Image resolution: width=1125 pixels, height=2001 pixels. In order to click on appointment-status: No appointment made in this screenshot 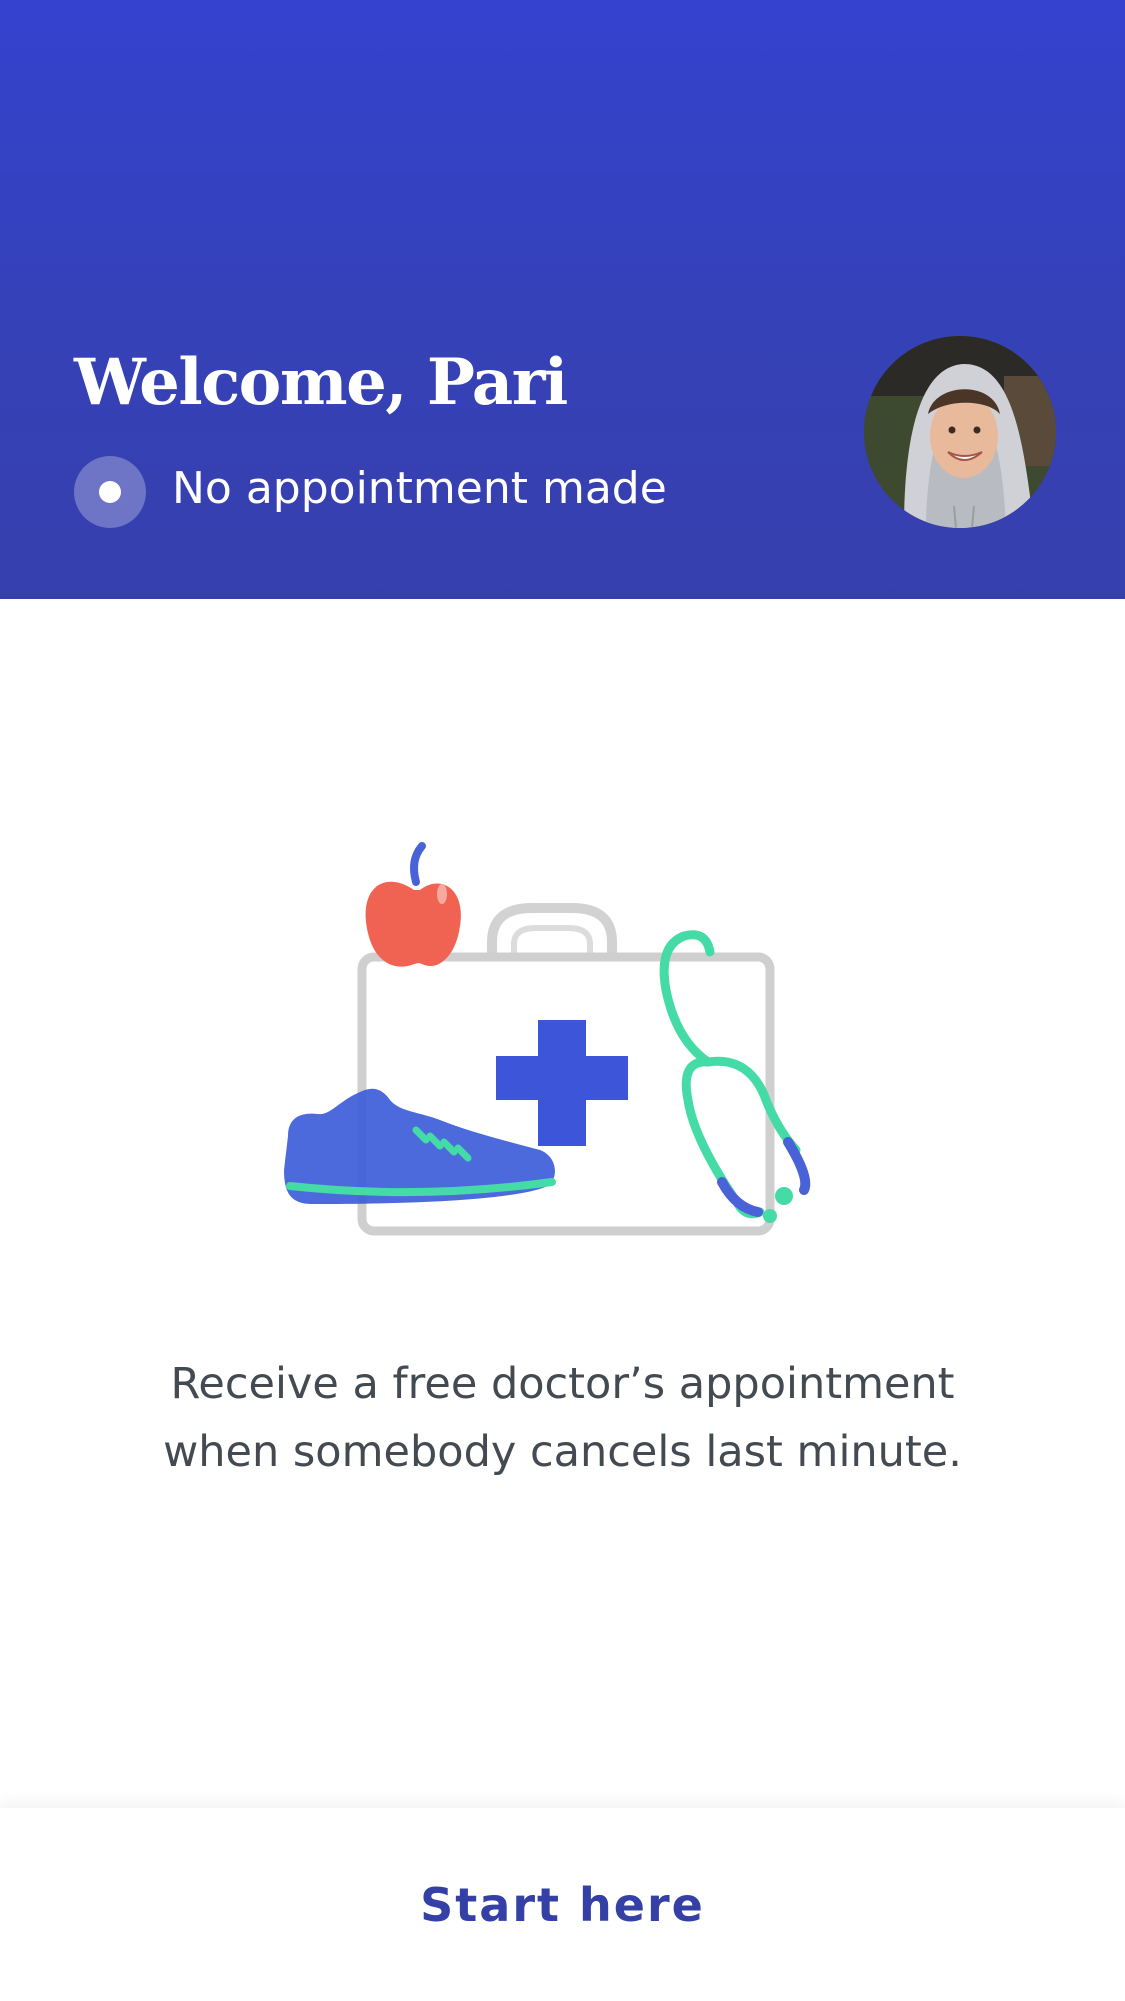, I will do `click(419, 488)`.